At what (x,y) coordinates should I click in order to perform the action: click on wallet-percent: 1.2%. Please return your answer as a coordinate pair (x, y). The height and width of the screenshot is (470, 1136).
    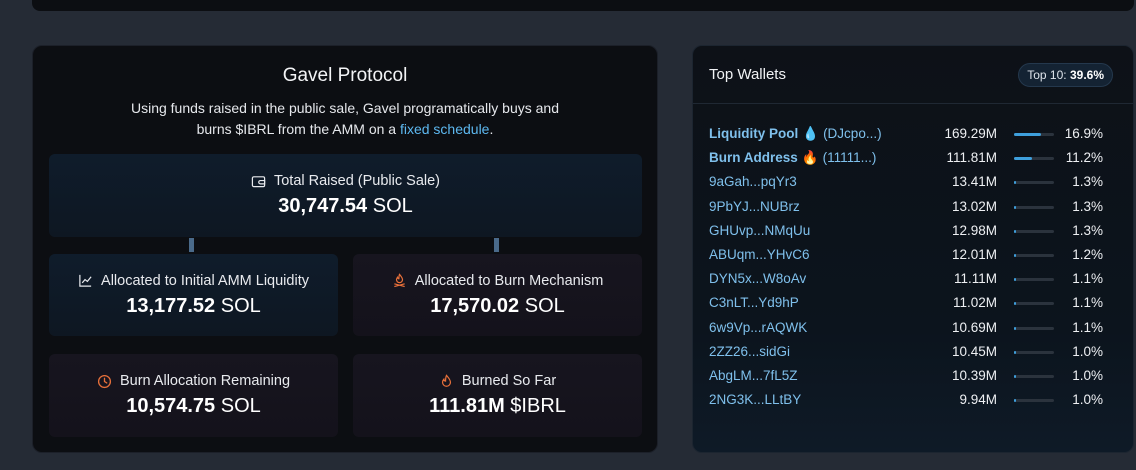
    Looking at the image, I should click on (1087, 254).